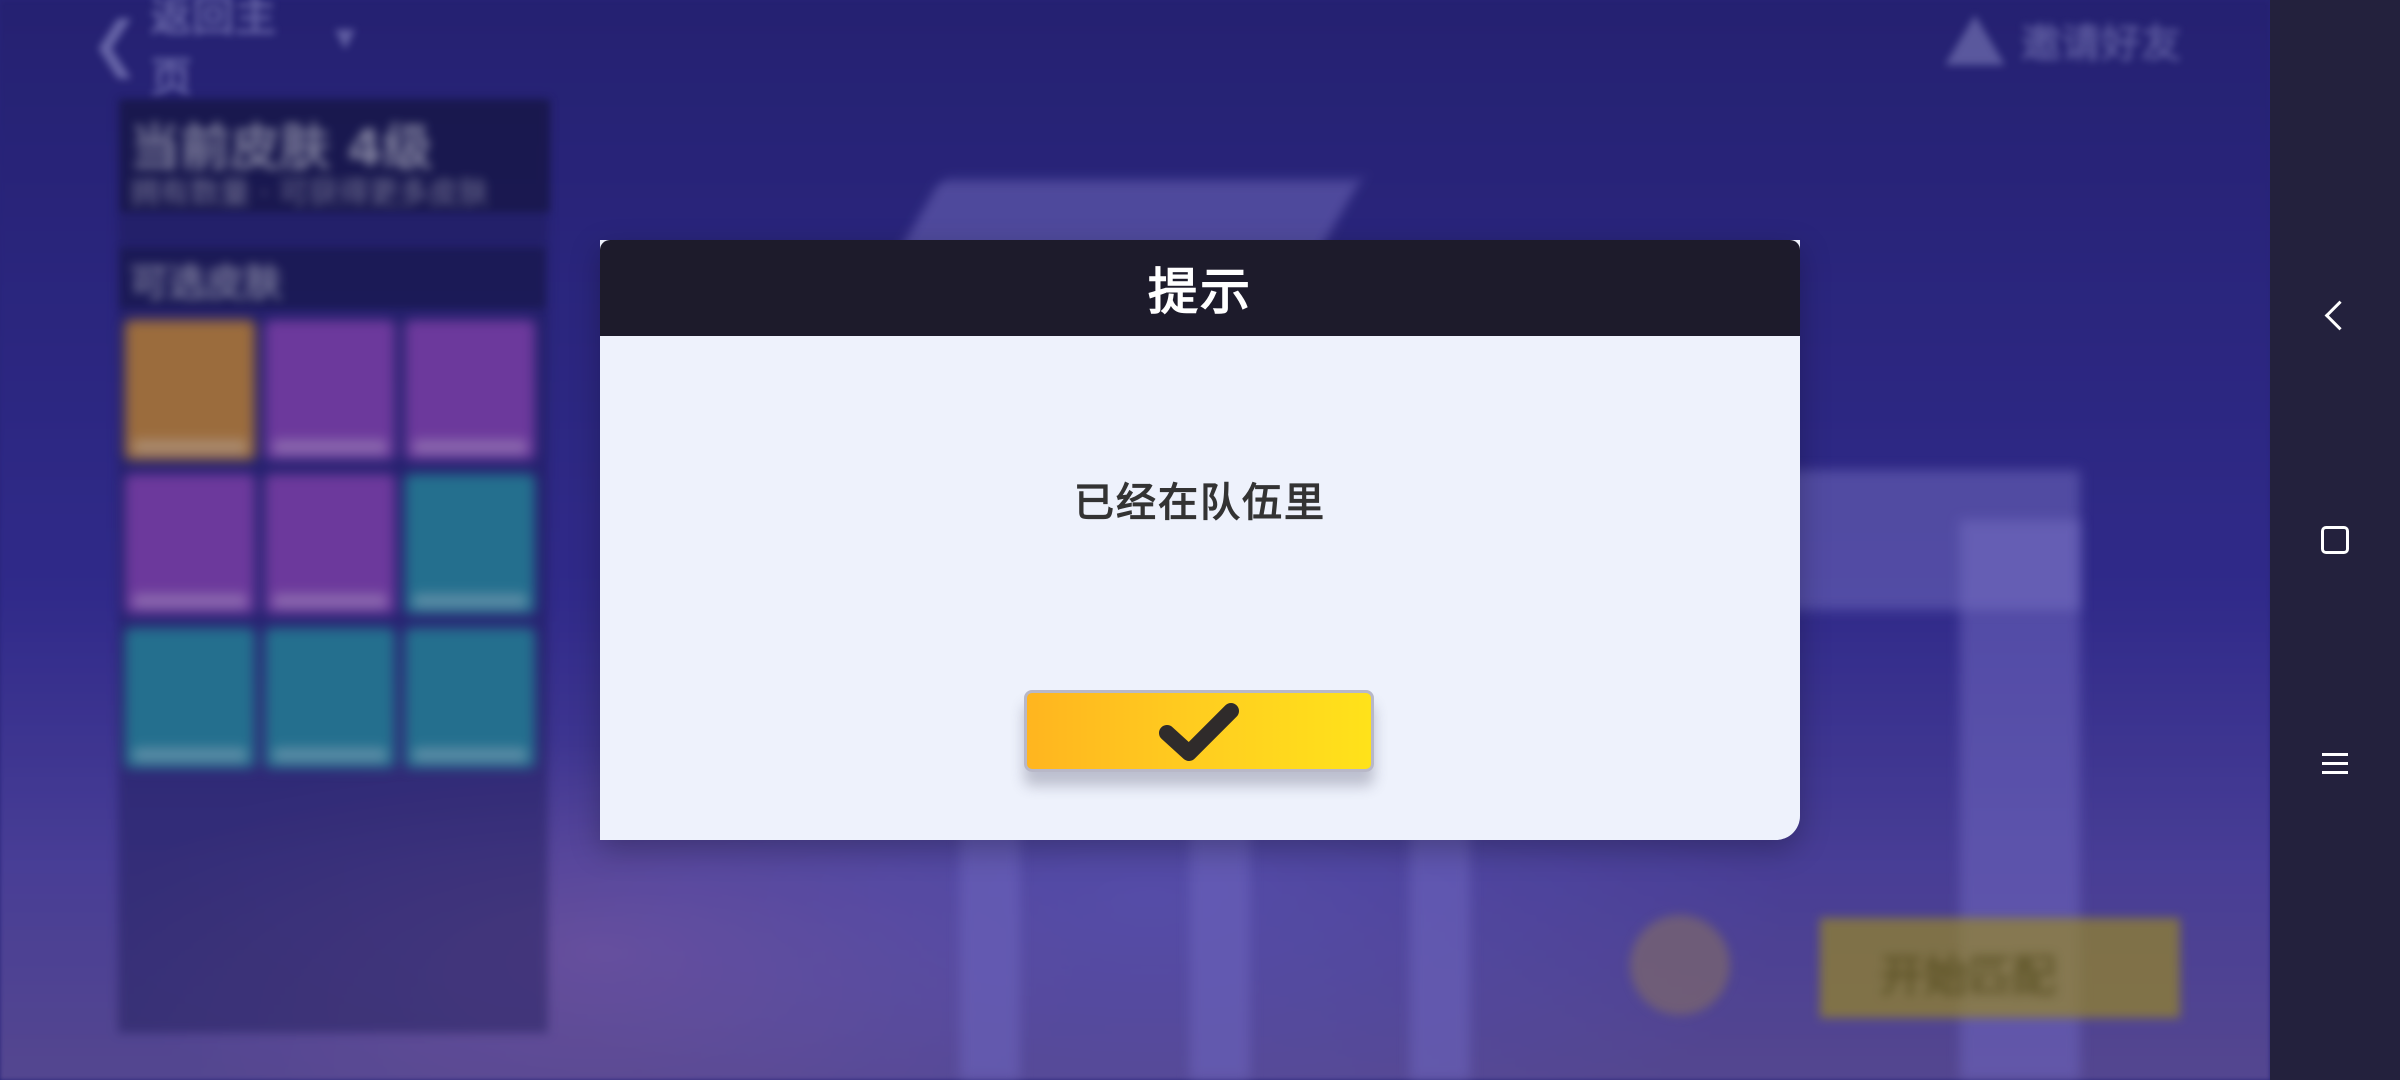  Describe the element at coordinates (1200, 292) in the screenshot. I see `dialog-title: 提示` at that location.